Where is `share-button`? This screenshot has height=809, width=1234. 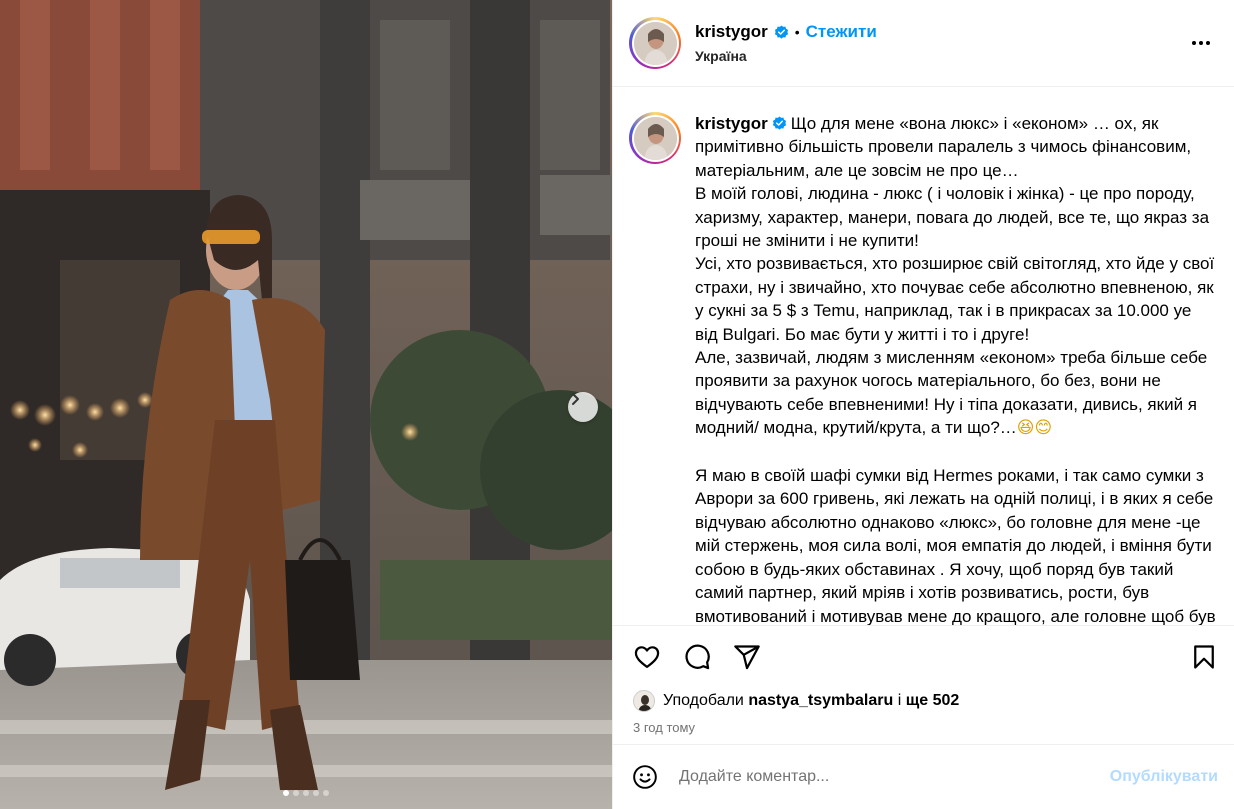 share-button is located at coordinates (747, 657).